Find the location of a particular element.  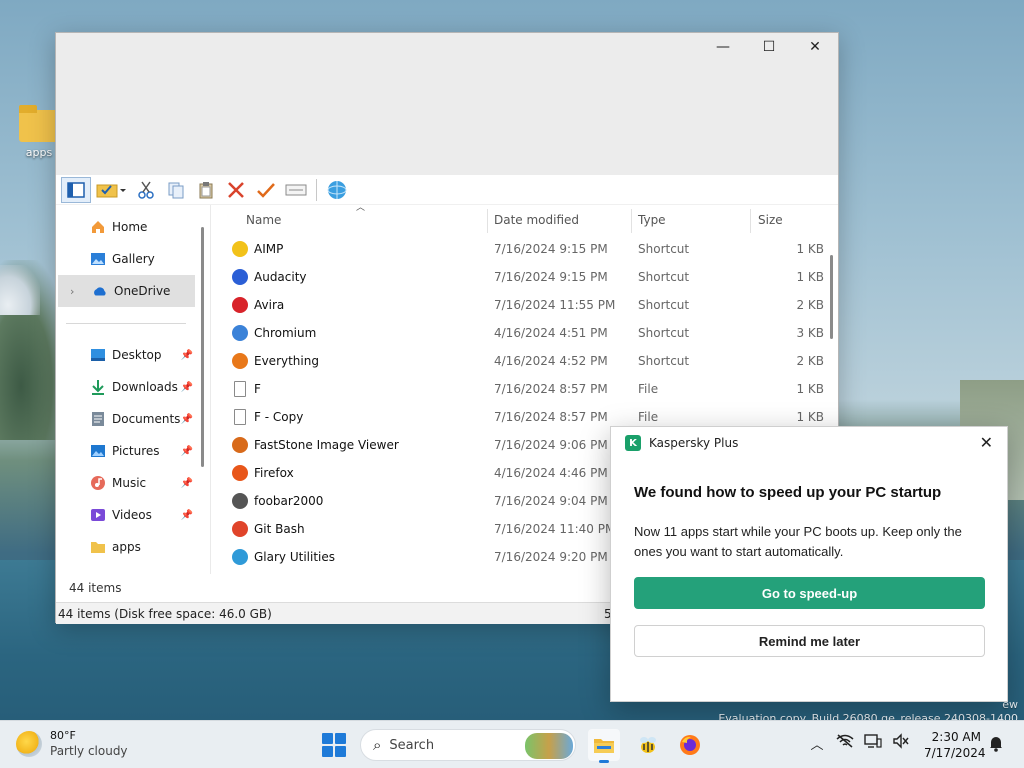

sidebar-item-downloads: Downloads 📌 is located at coordinates (125, 387).